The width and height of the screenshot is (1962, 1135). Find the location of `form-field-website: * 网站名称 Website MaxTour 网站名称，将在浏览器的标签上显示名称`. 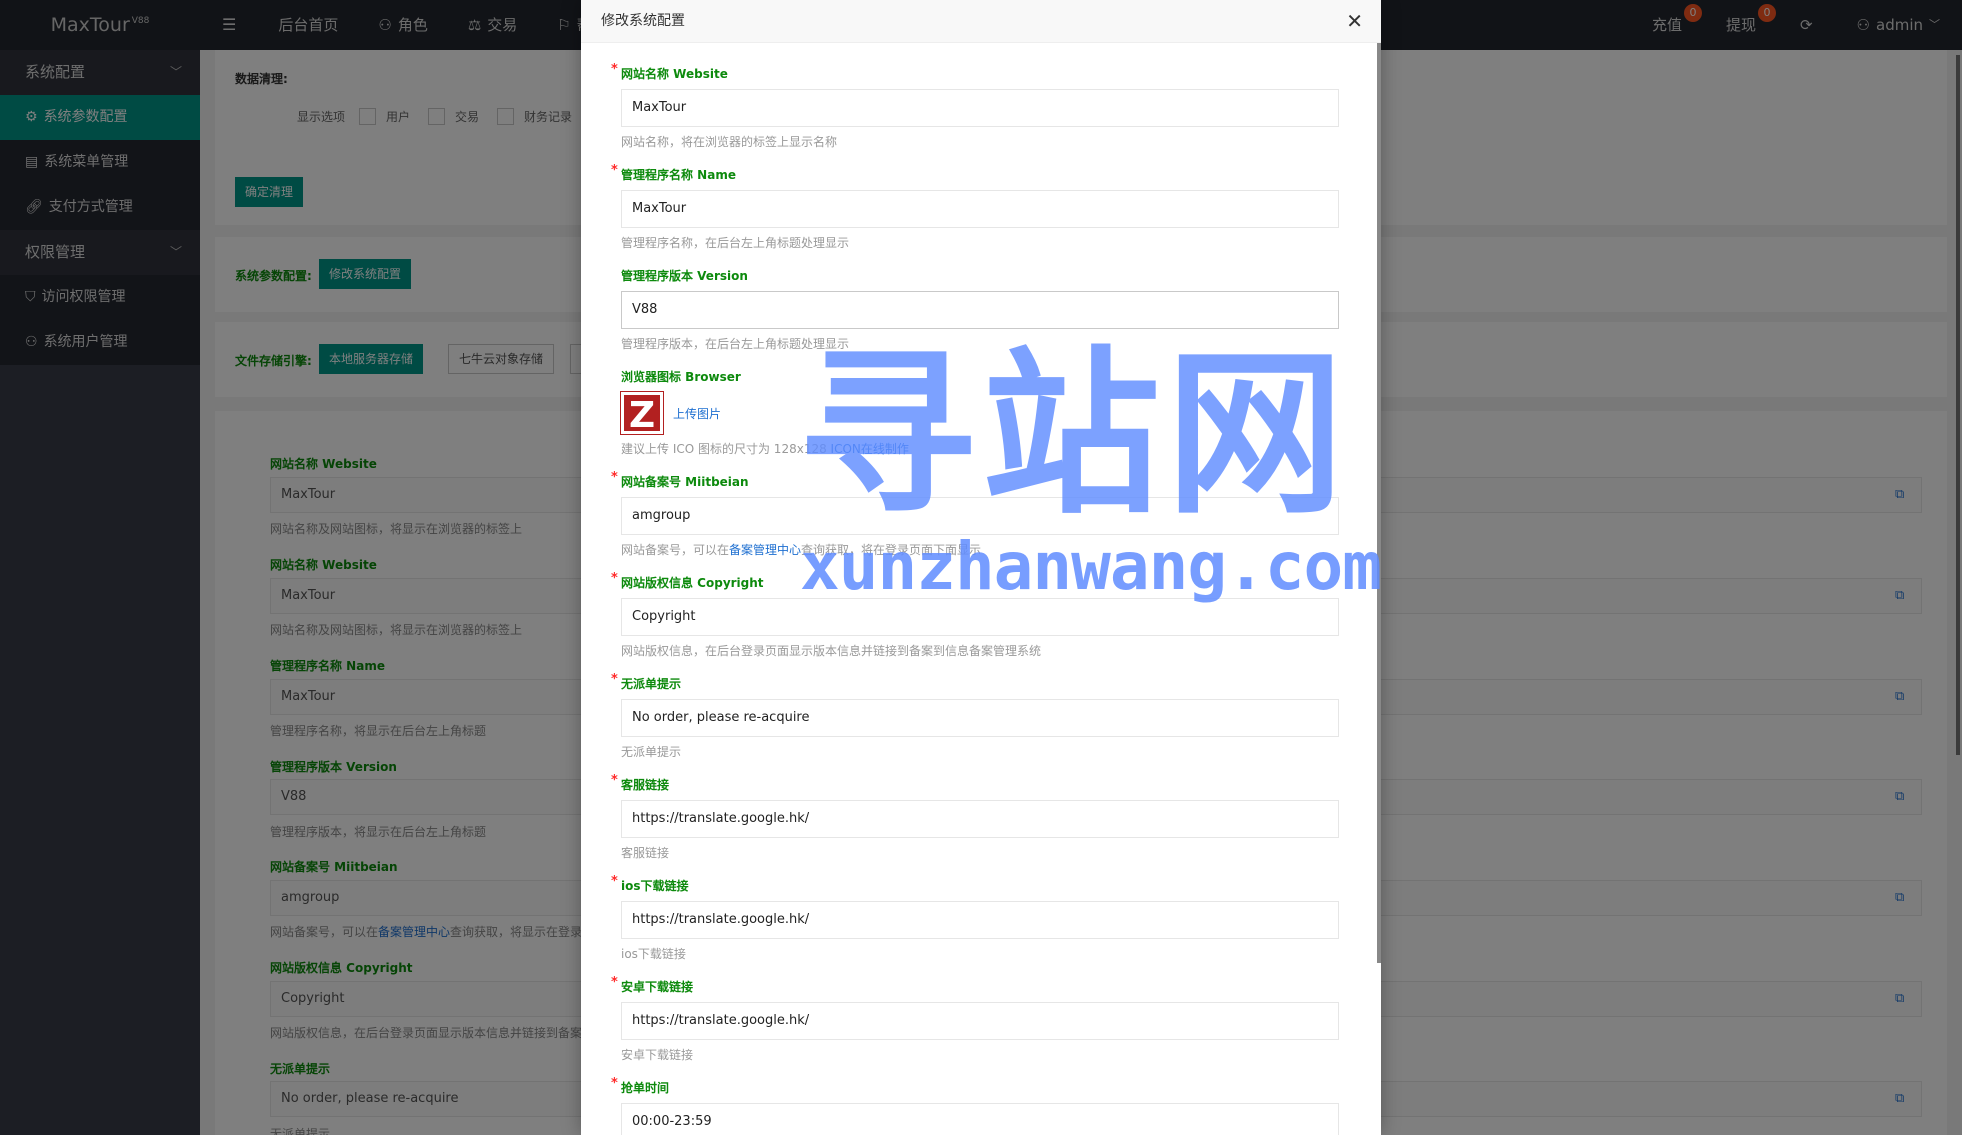

form-field-website: * 网站名称 Website MaxTour 网站名称，将在浏览器的标签上显示名称 is located at coordinates (975, 106).